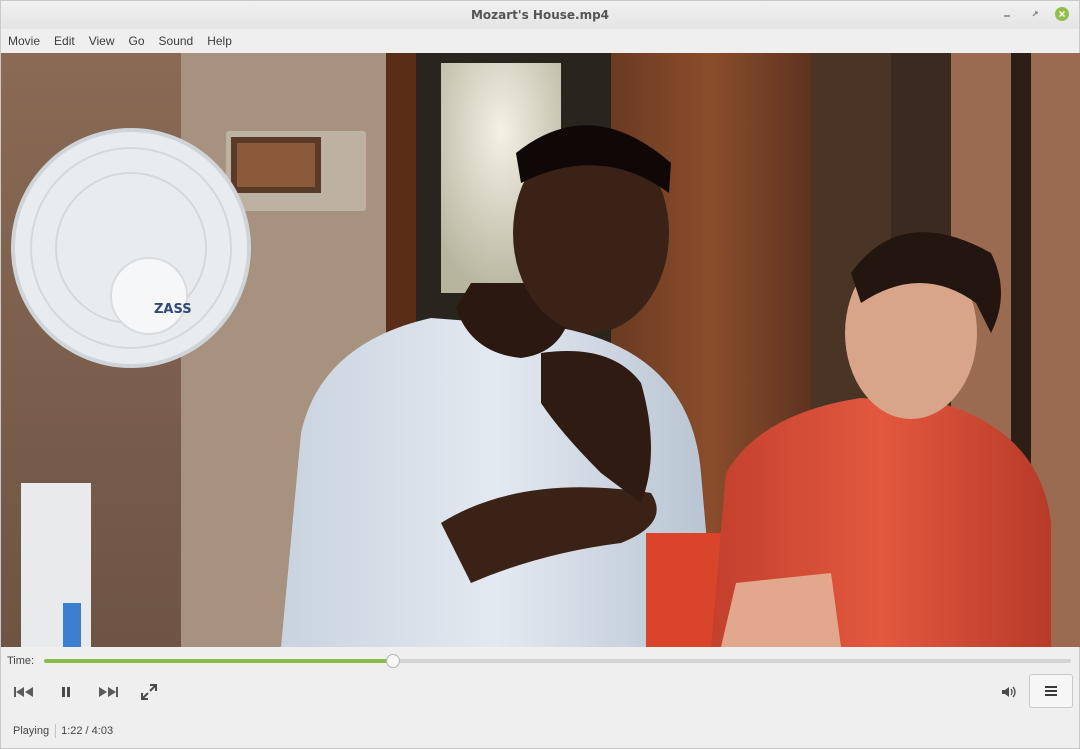 The width and height of the screenshot is (1080, 749). What do you see at coordinates (56, 731) in the screenshot?
I see `status-separator` at bounding box center [56, 731].